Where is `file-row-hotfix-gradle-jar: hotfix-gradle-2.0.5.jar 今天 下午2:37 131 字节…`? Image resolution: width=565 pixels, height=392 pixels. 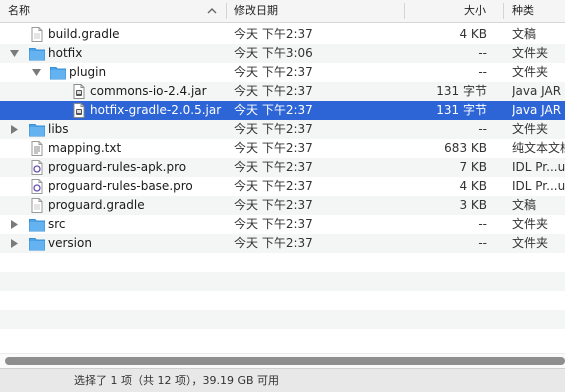
file-row-hotfix-gradle-jar: hotfix-gradle-2.0.5.jar 今天 下午2:37 131 字节… is located at coordinates (282, 110).